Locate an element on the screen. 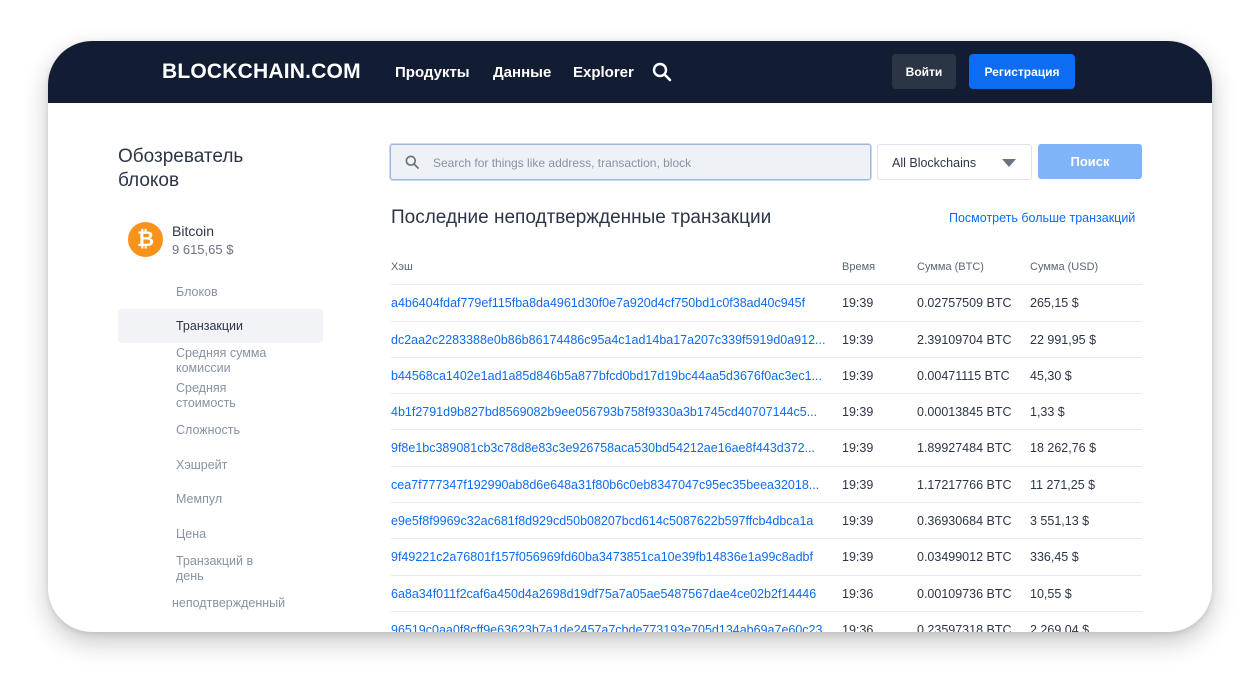 The height and width of the screenshot is (675, 1260). tx-amount-usd: 18 262,76 $ is located at coordinates (1063, 448).